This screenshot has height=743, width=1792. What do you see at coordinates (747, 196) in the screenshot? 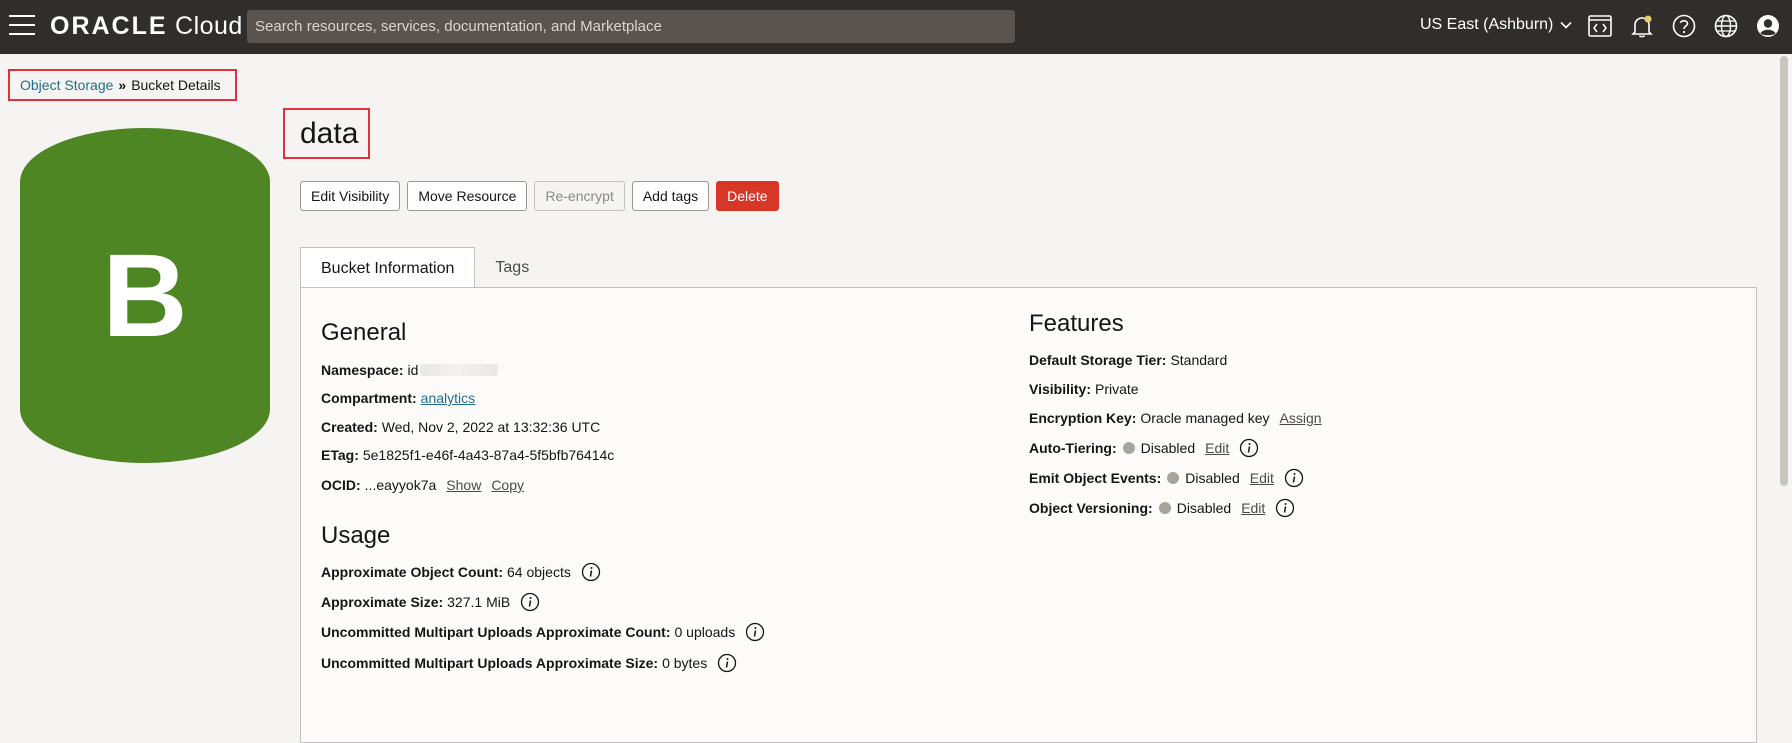
I see `delete-button: Delete` at bounding box center [747, 196].